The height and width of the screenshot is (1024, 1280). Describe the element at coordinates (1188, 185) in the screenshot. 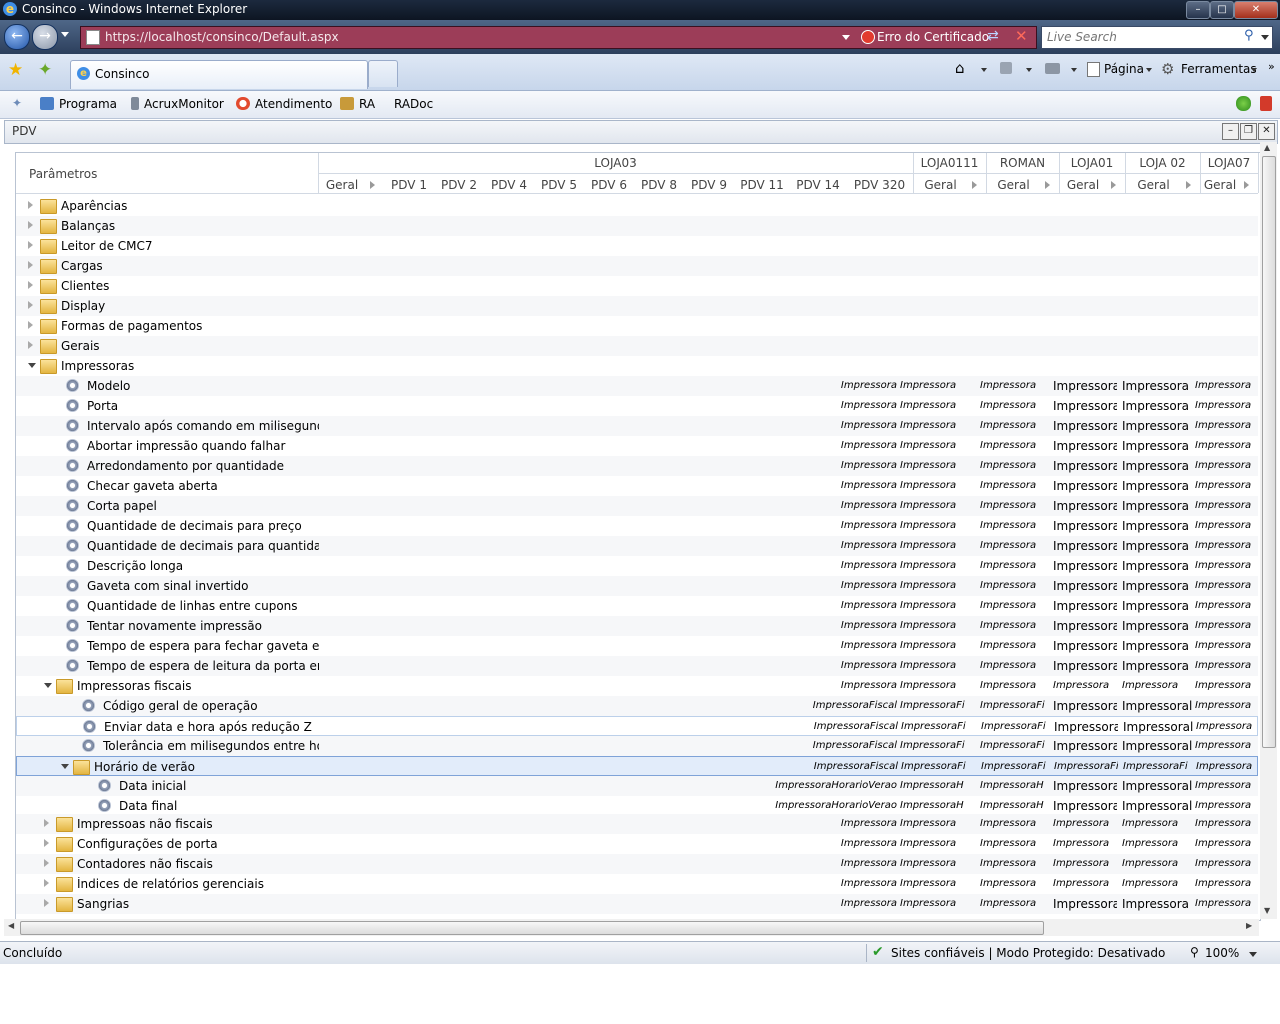

I see `expand-column-icon` at that location.